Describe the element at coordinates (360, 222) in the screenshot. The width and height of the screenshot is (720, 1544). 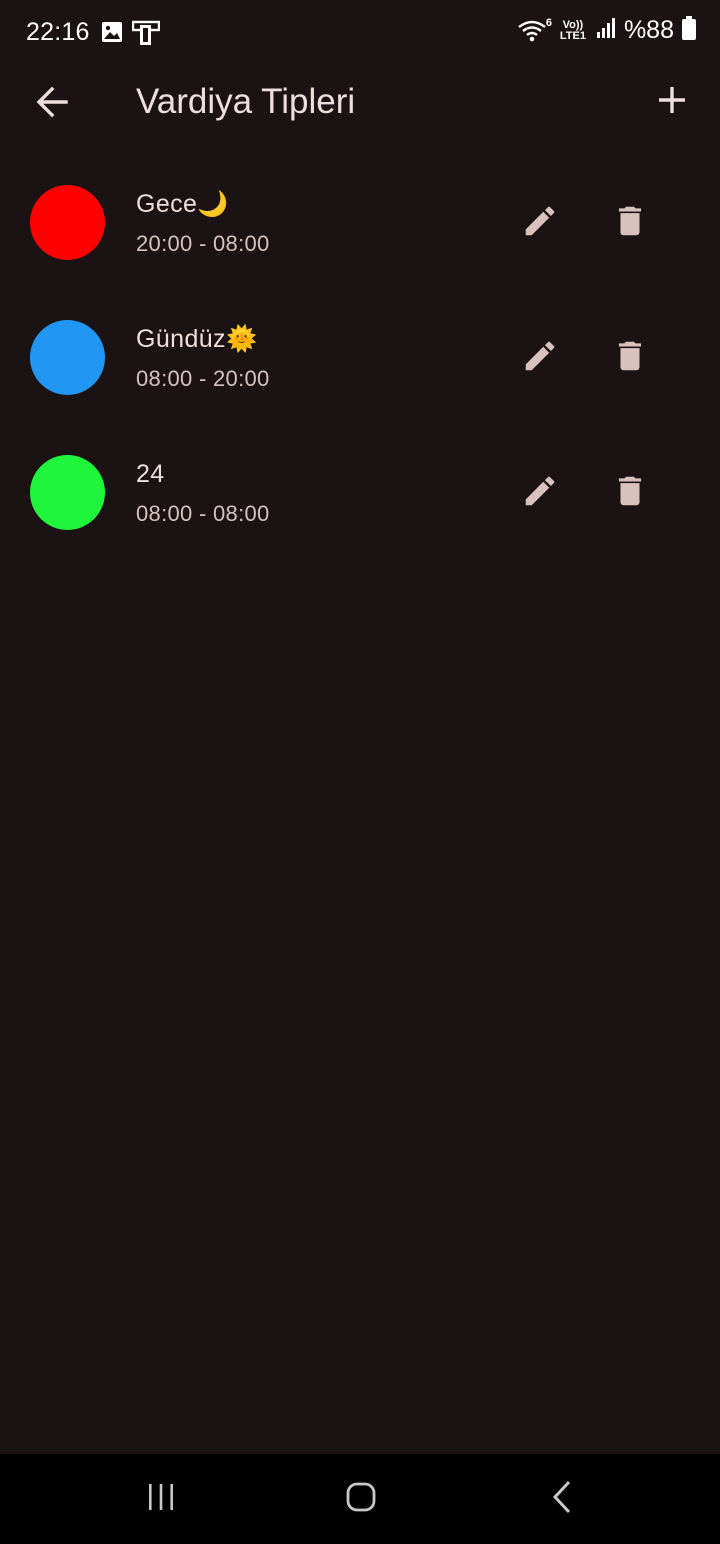
I see `list-item: Gece🌙 20:00 - 08:00` at that location.